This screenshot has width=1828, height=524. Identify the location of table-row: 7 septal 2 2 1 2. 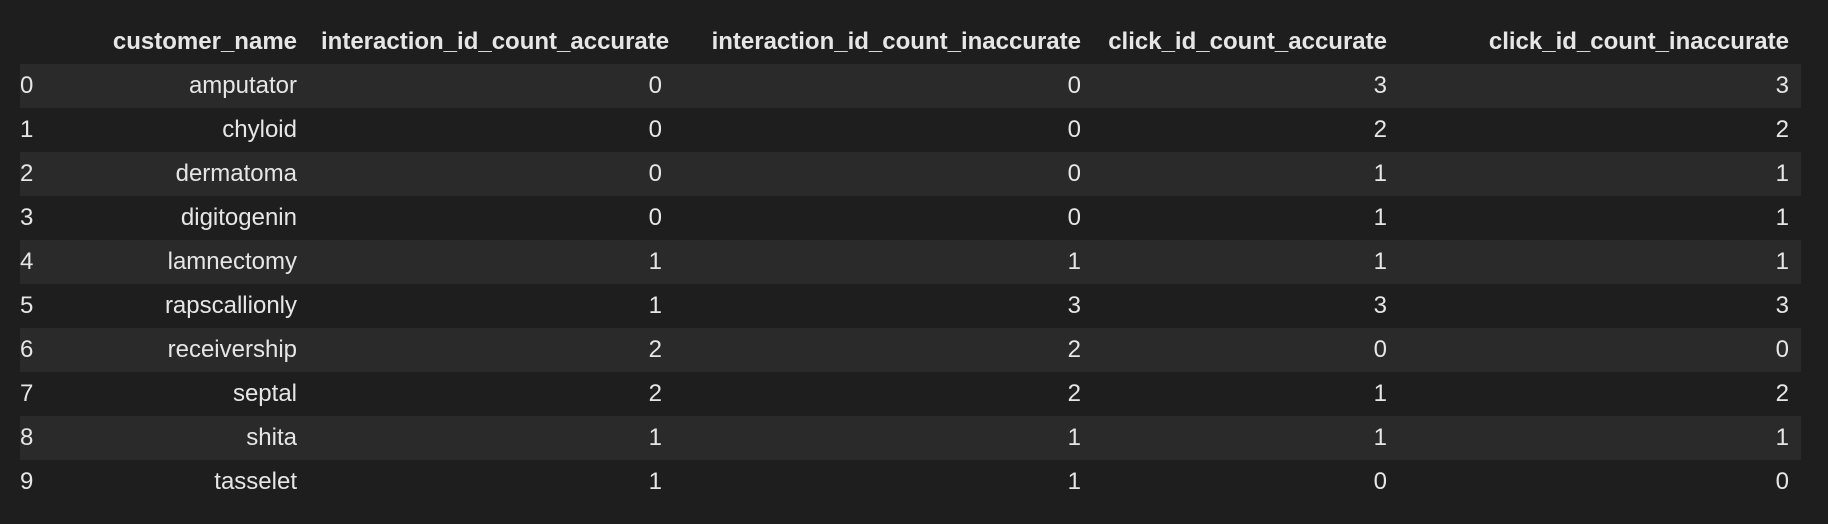
(910, 394).